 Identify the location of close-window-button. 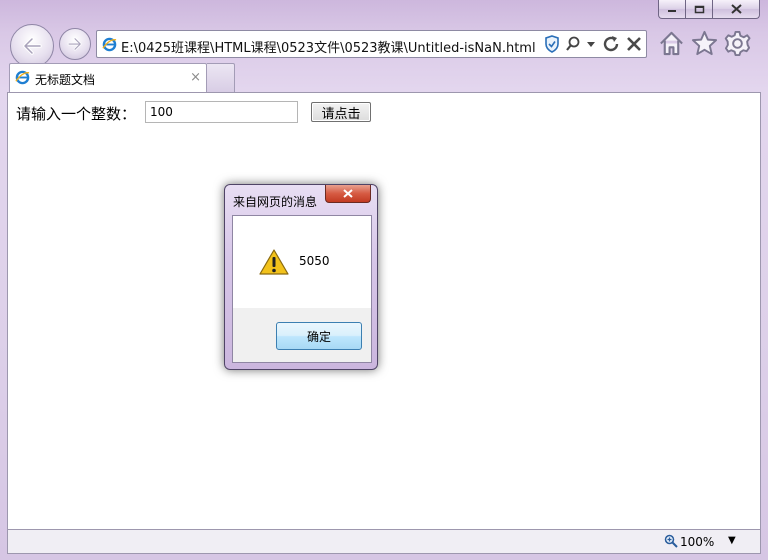
(736, 9).